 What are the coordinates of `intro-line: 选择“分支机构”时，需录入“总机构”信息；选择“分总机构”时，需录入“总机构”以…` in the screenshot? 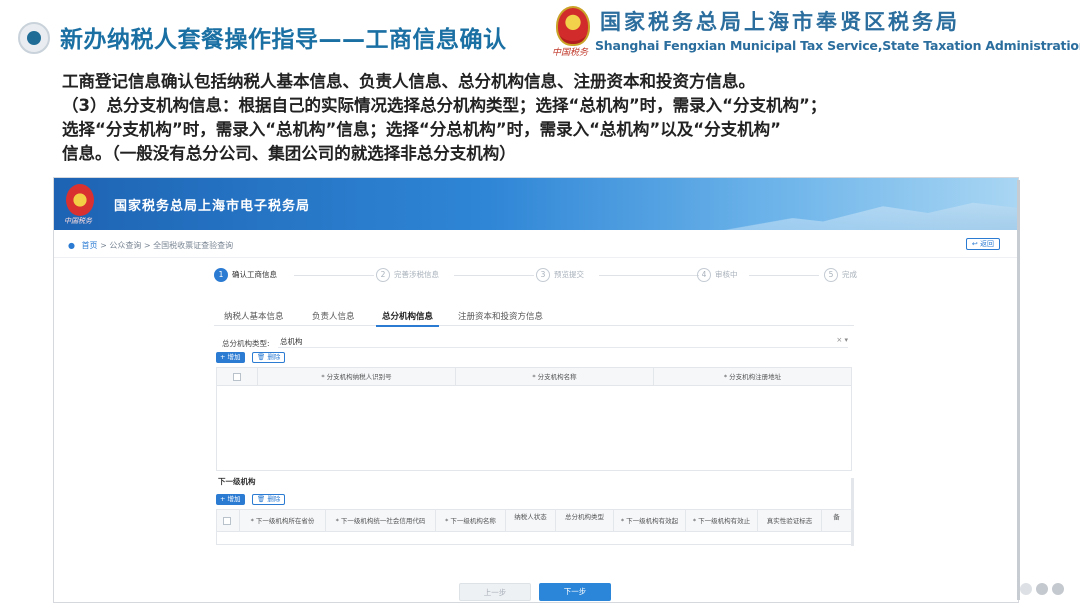 It's located at (421, 129).